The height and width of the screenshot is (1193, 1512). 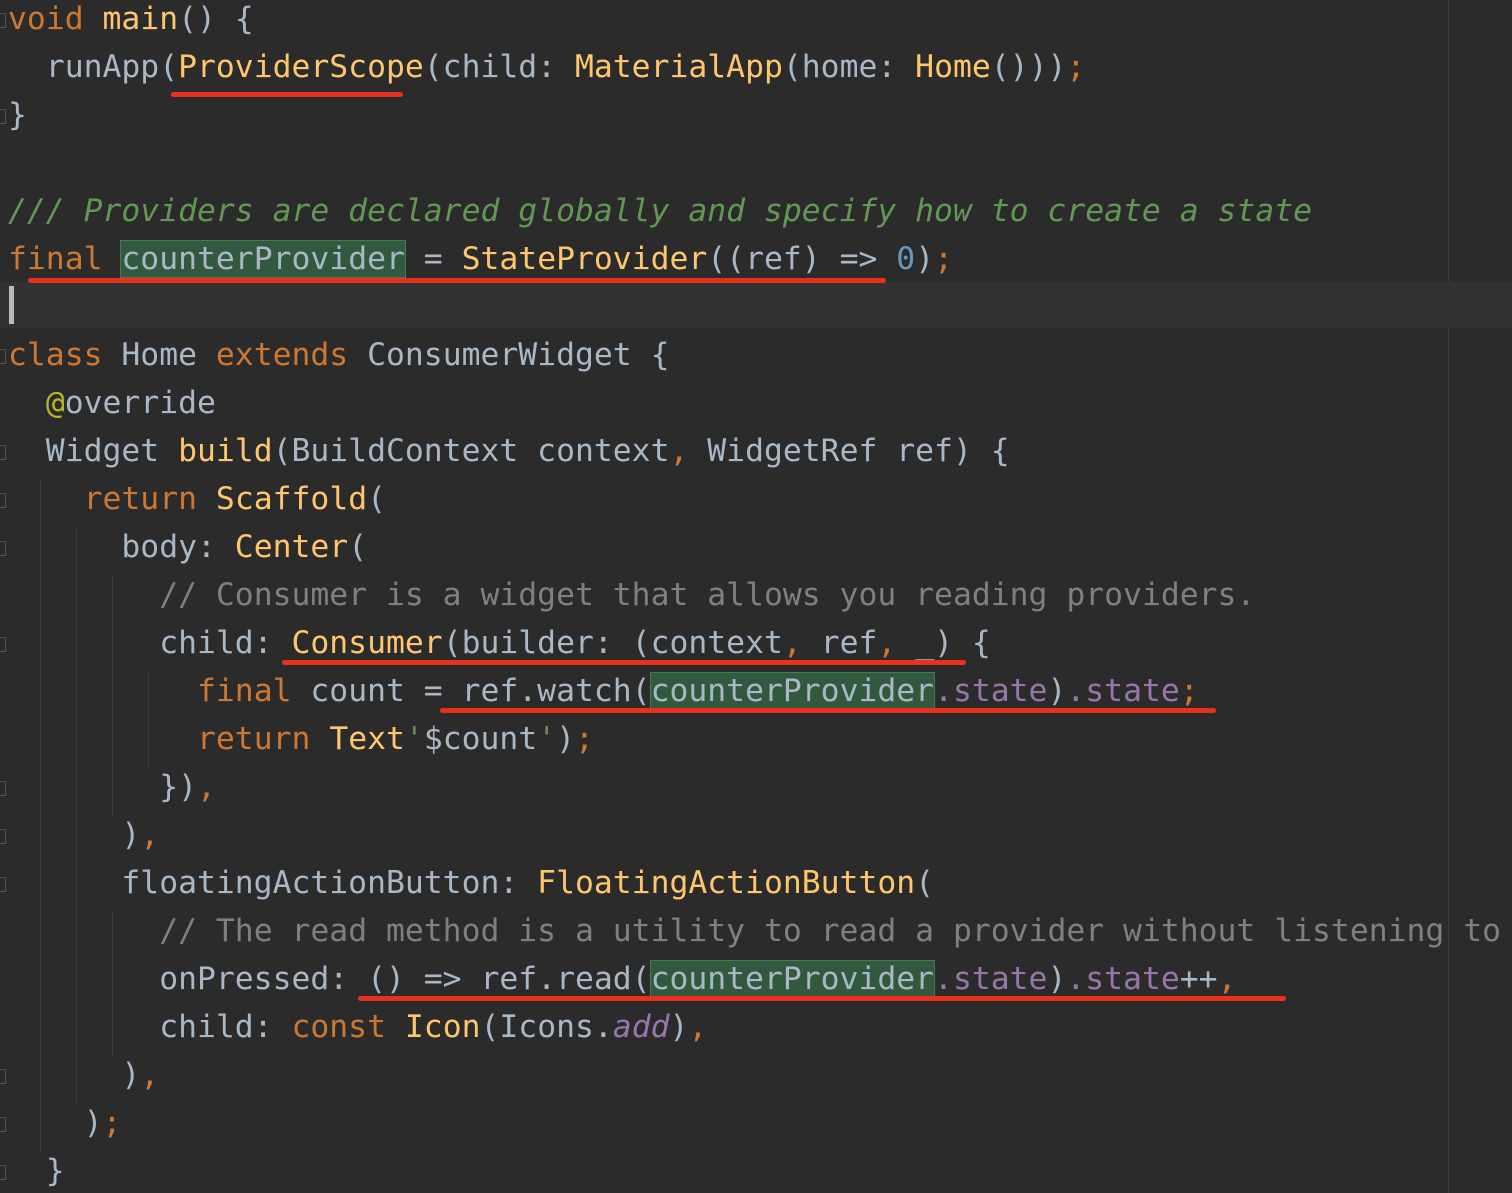 What do you see at coordinates (93, 67) in the screenshot?
I see `code-token: runApp(` at bounding box center [93, 67].